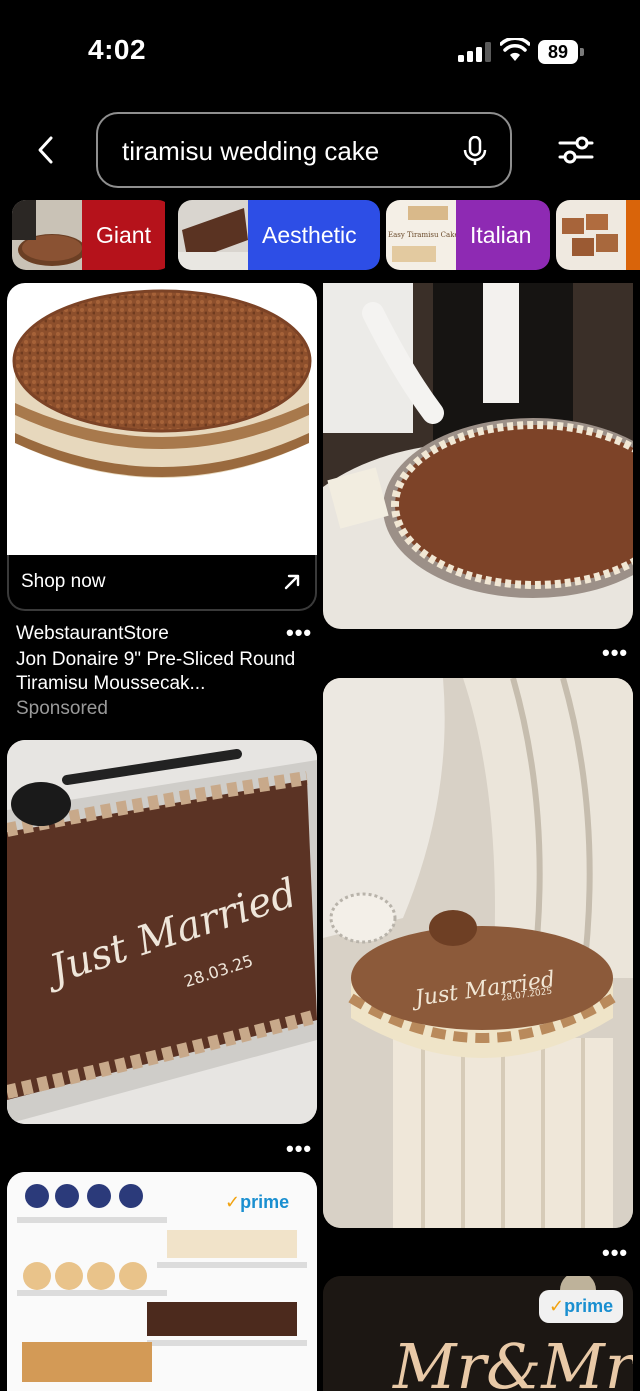 The height and width of the screenshot is (1391, 640). I want to click on shop-now-button: Shop now, so click(162, 583).